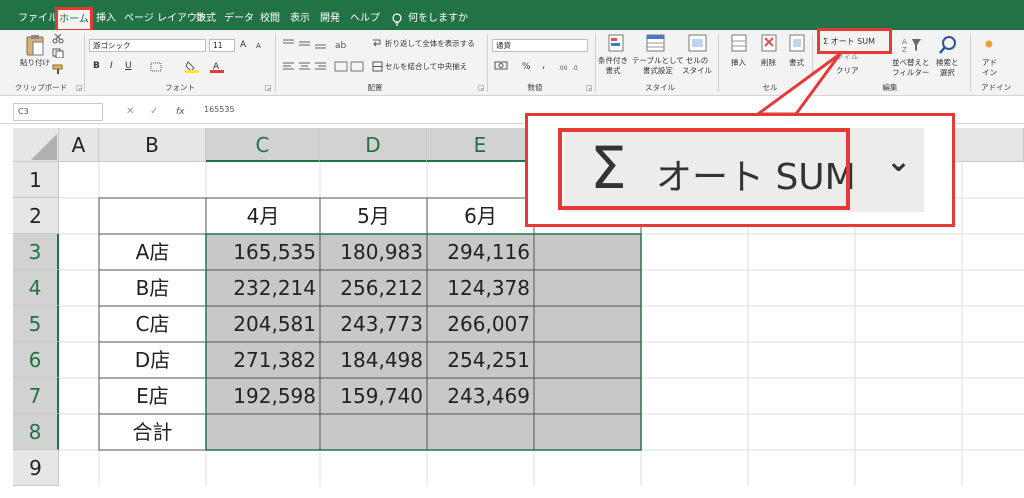 This screenshot has width=1024, height=498. I want to click on merge-center-icon, so click(377, 66).